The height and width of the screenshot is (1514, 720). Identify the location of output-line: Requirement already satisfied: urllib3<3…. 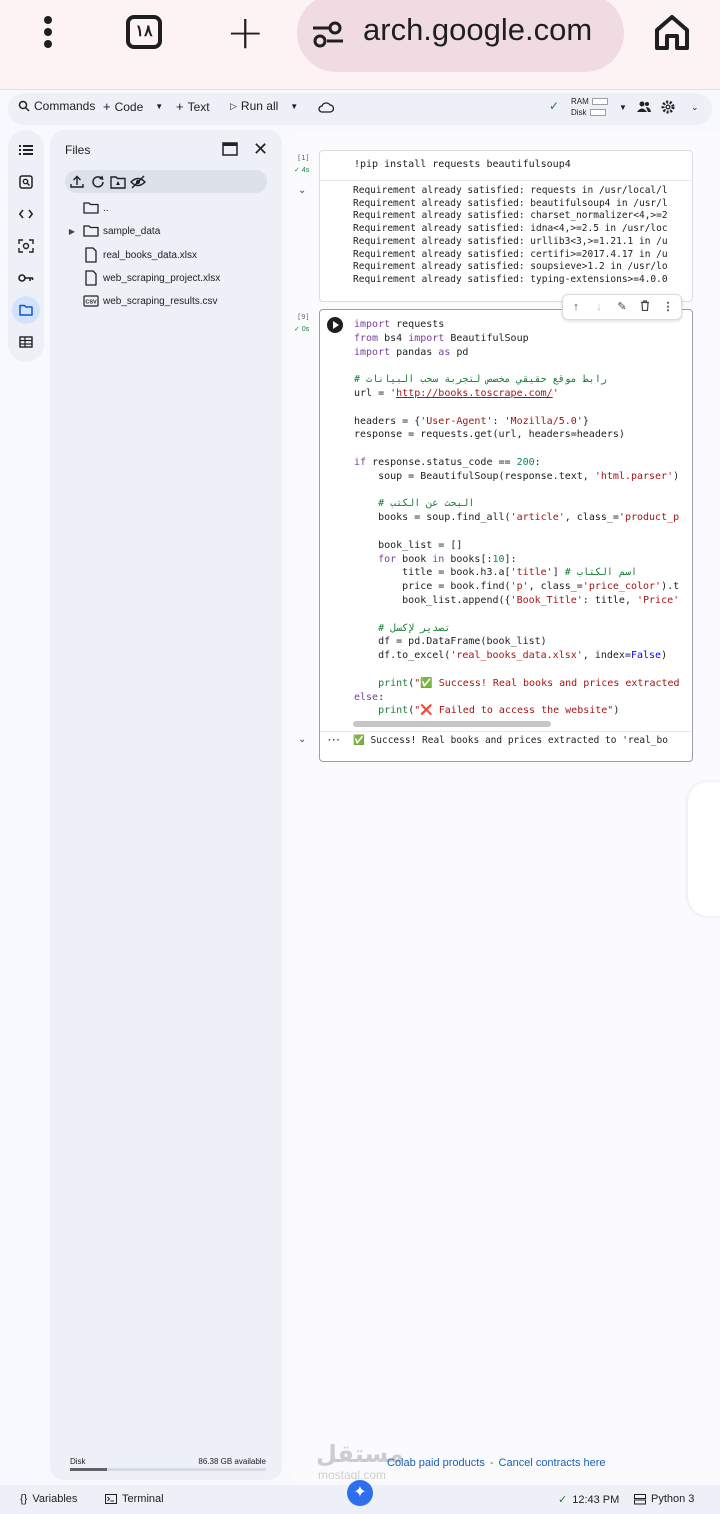
(510, 241).